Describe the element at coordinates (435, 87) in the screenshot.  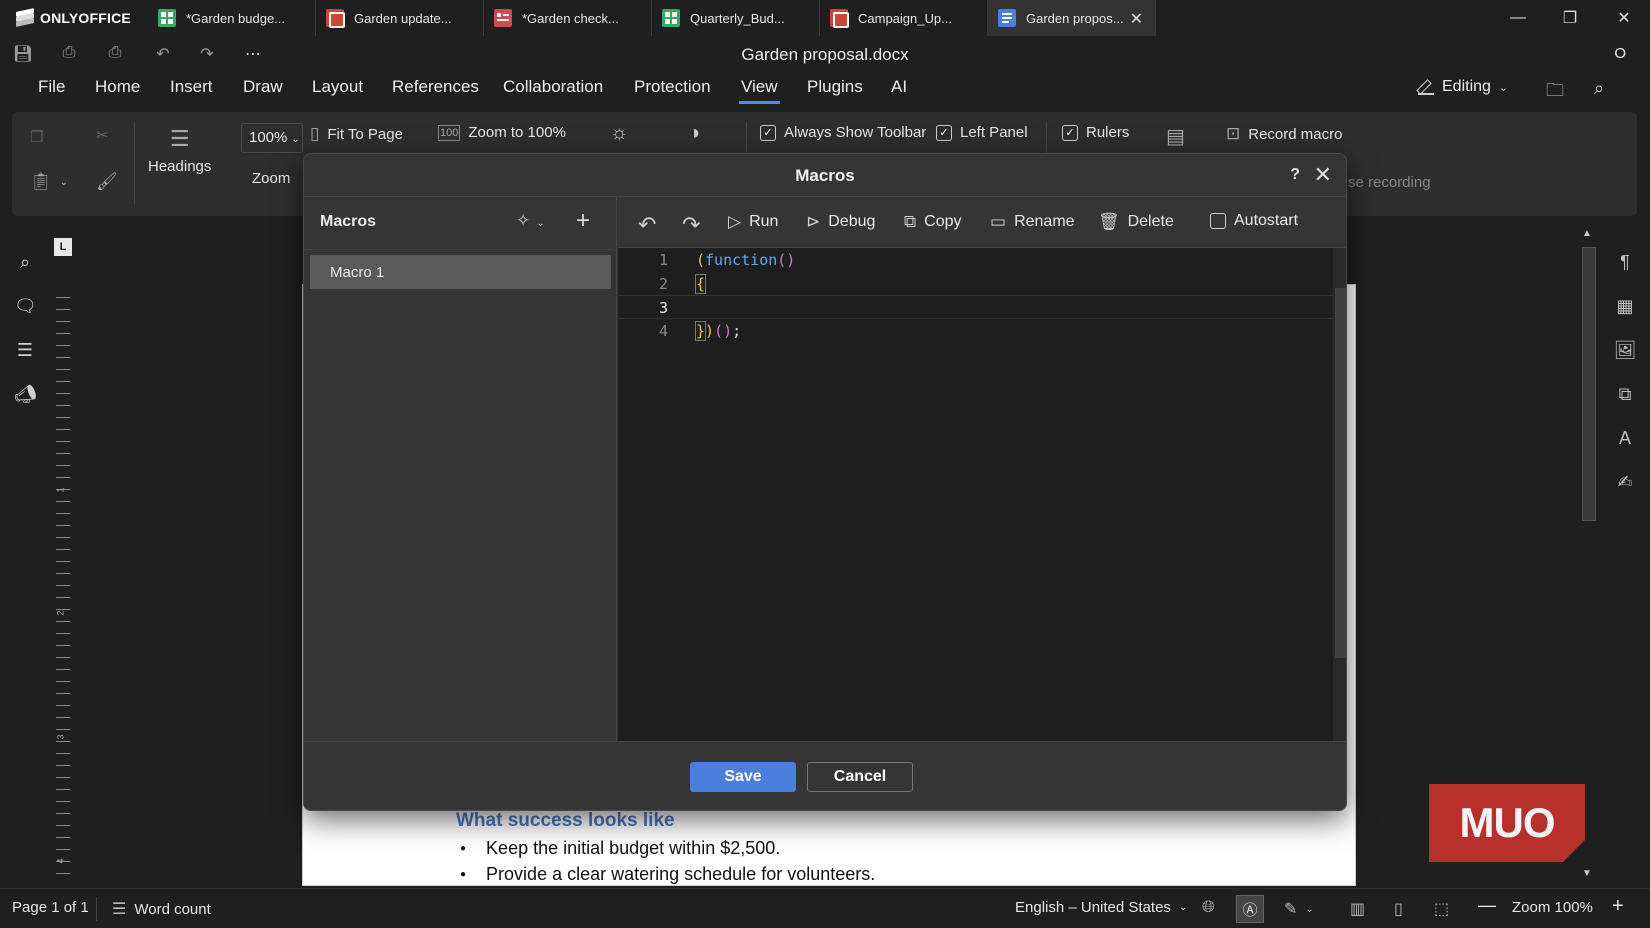
I see `menu-references: References` at that location.